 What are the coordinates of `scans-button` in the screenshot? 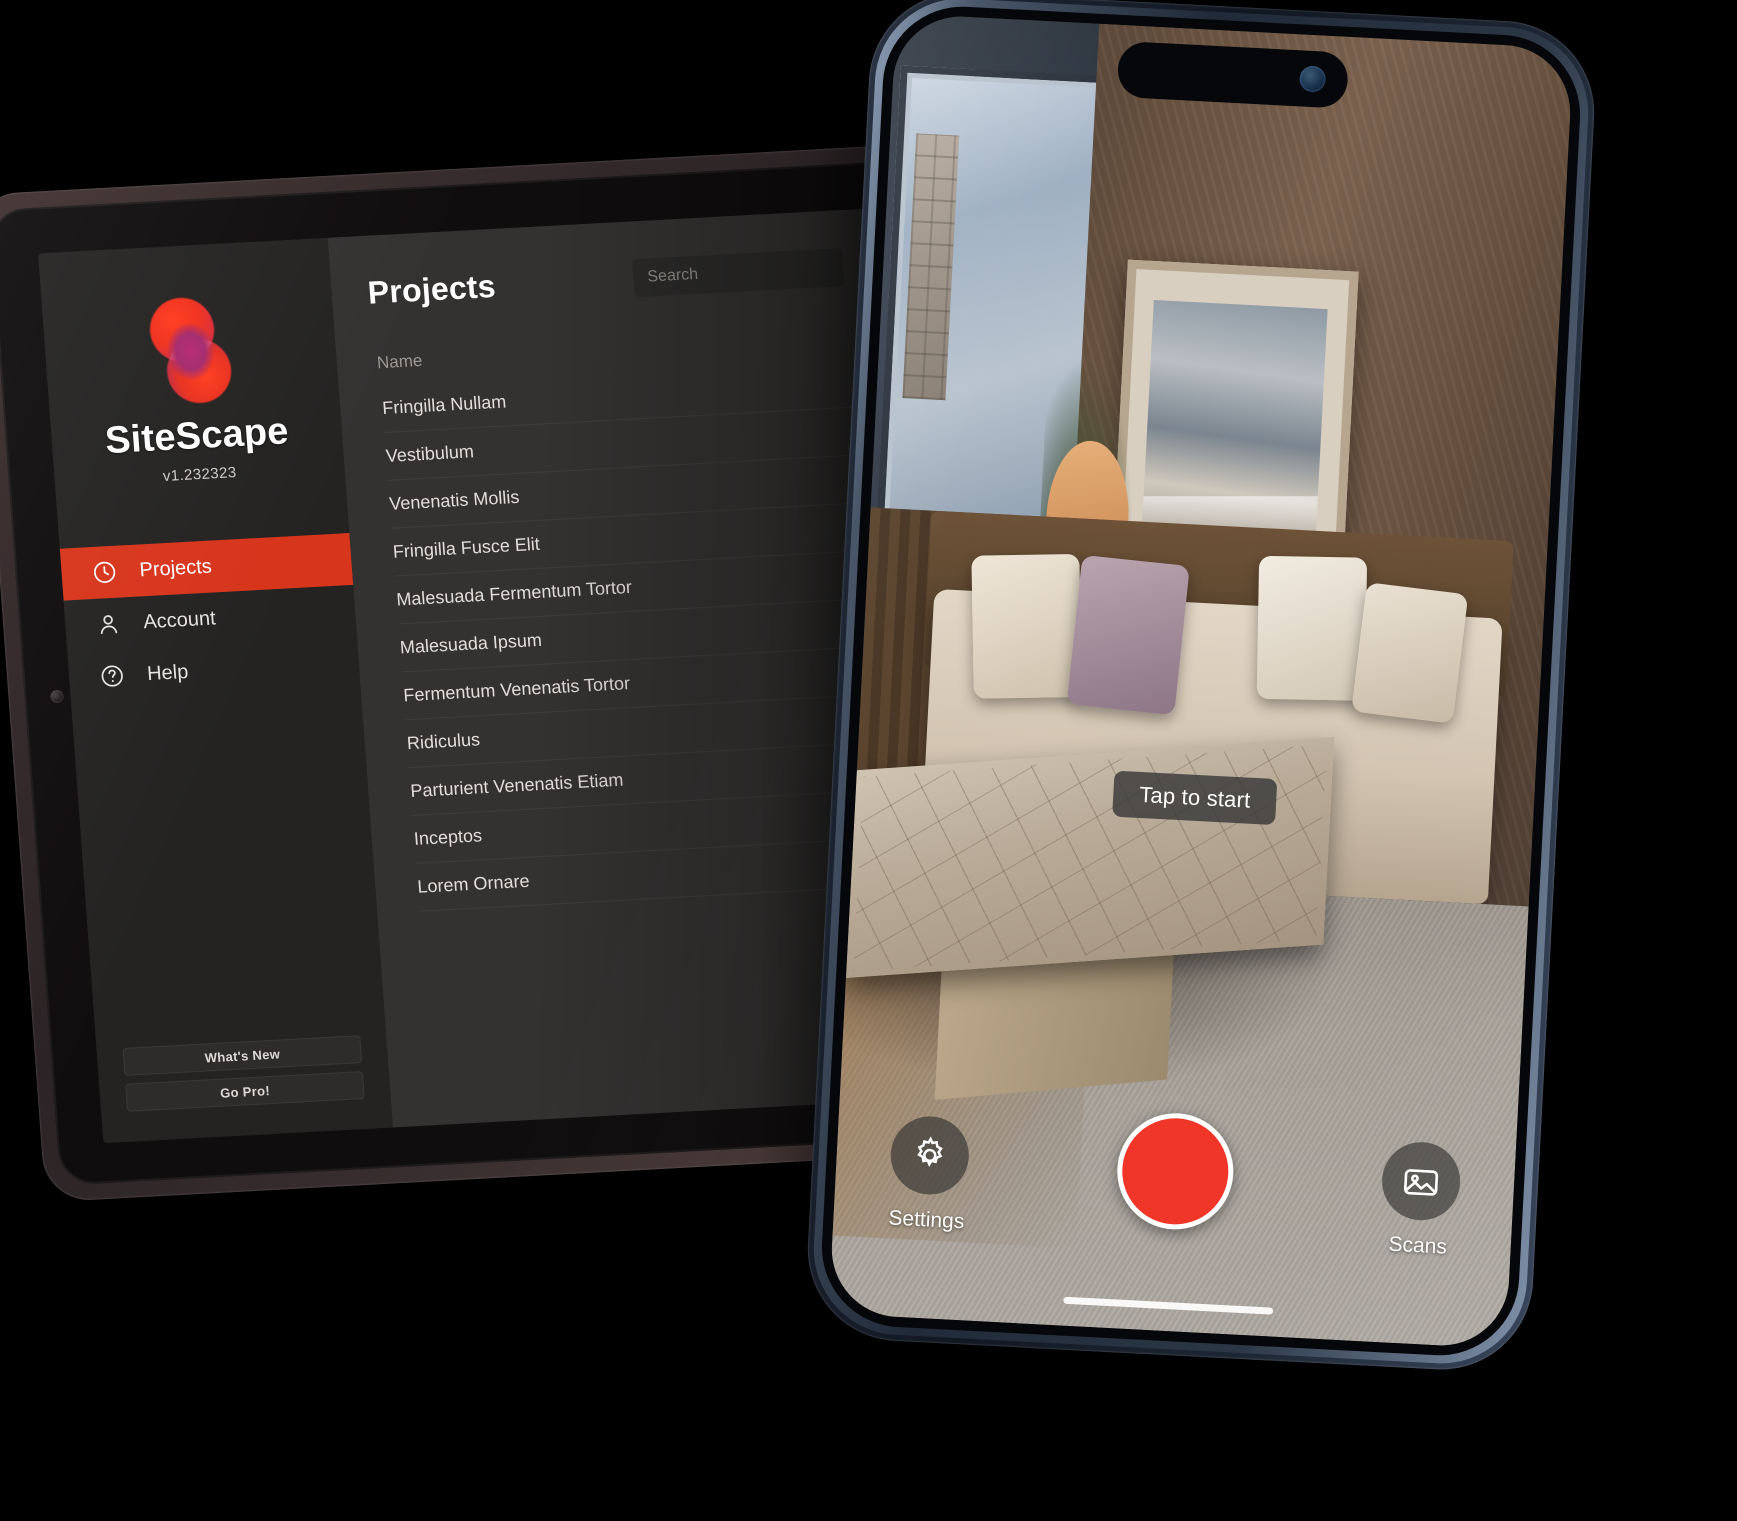 It's located at (1421, 1181).